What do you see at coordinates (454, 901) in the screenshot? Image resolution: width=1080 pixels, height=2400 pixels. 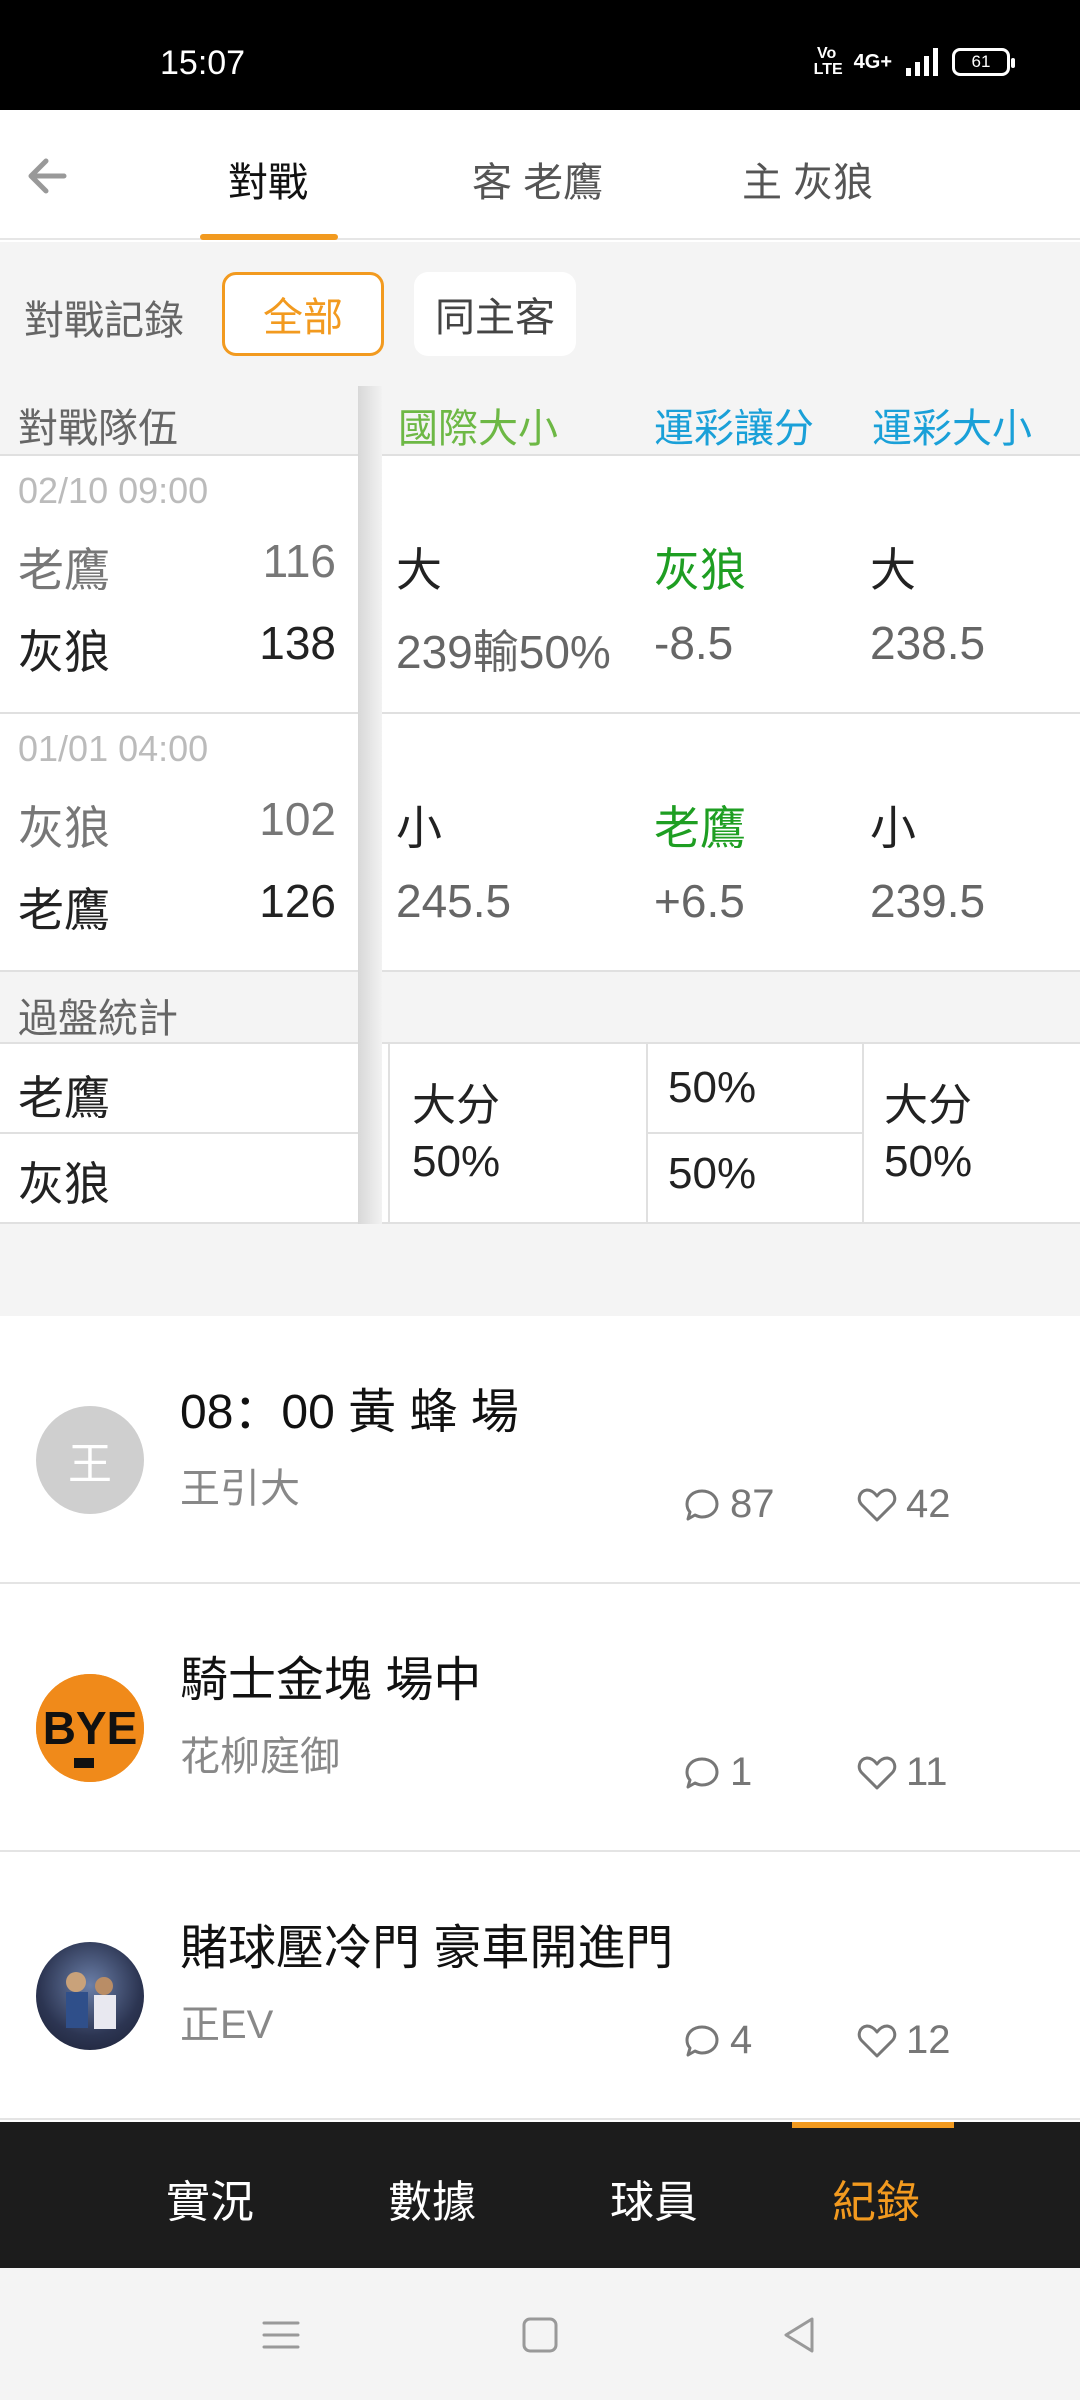 I see `intl-line: 245.5` at bounding box center [454, 901].